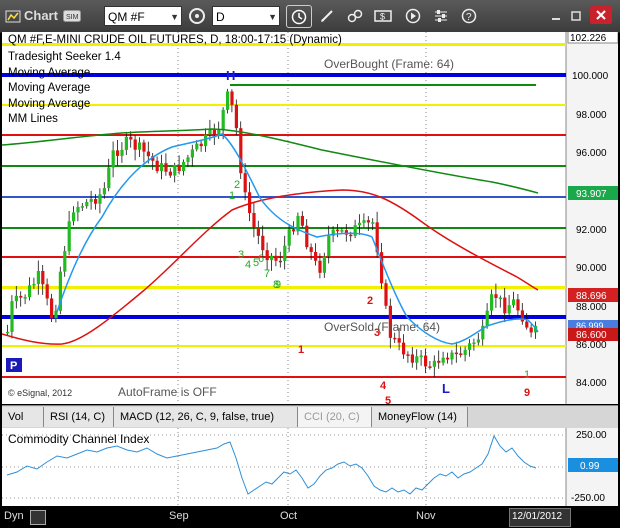 This screenshot has height=528, width=620. What do you see at coordinates (335, 417) in the screenshot?
I see `tab-cci: CCI (20, C)` at bounding box center [335, 417].